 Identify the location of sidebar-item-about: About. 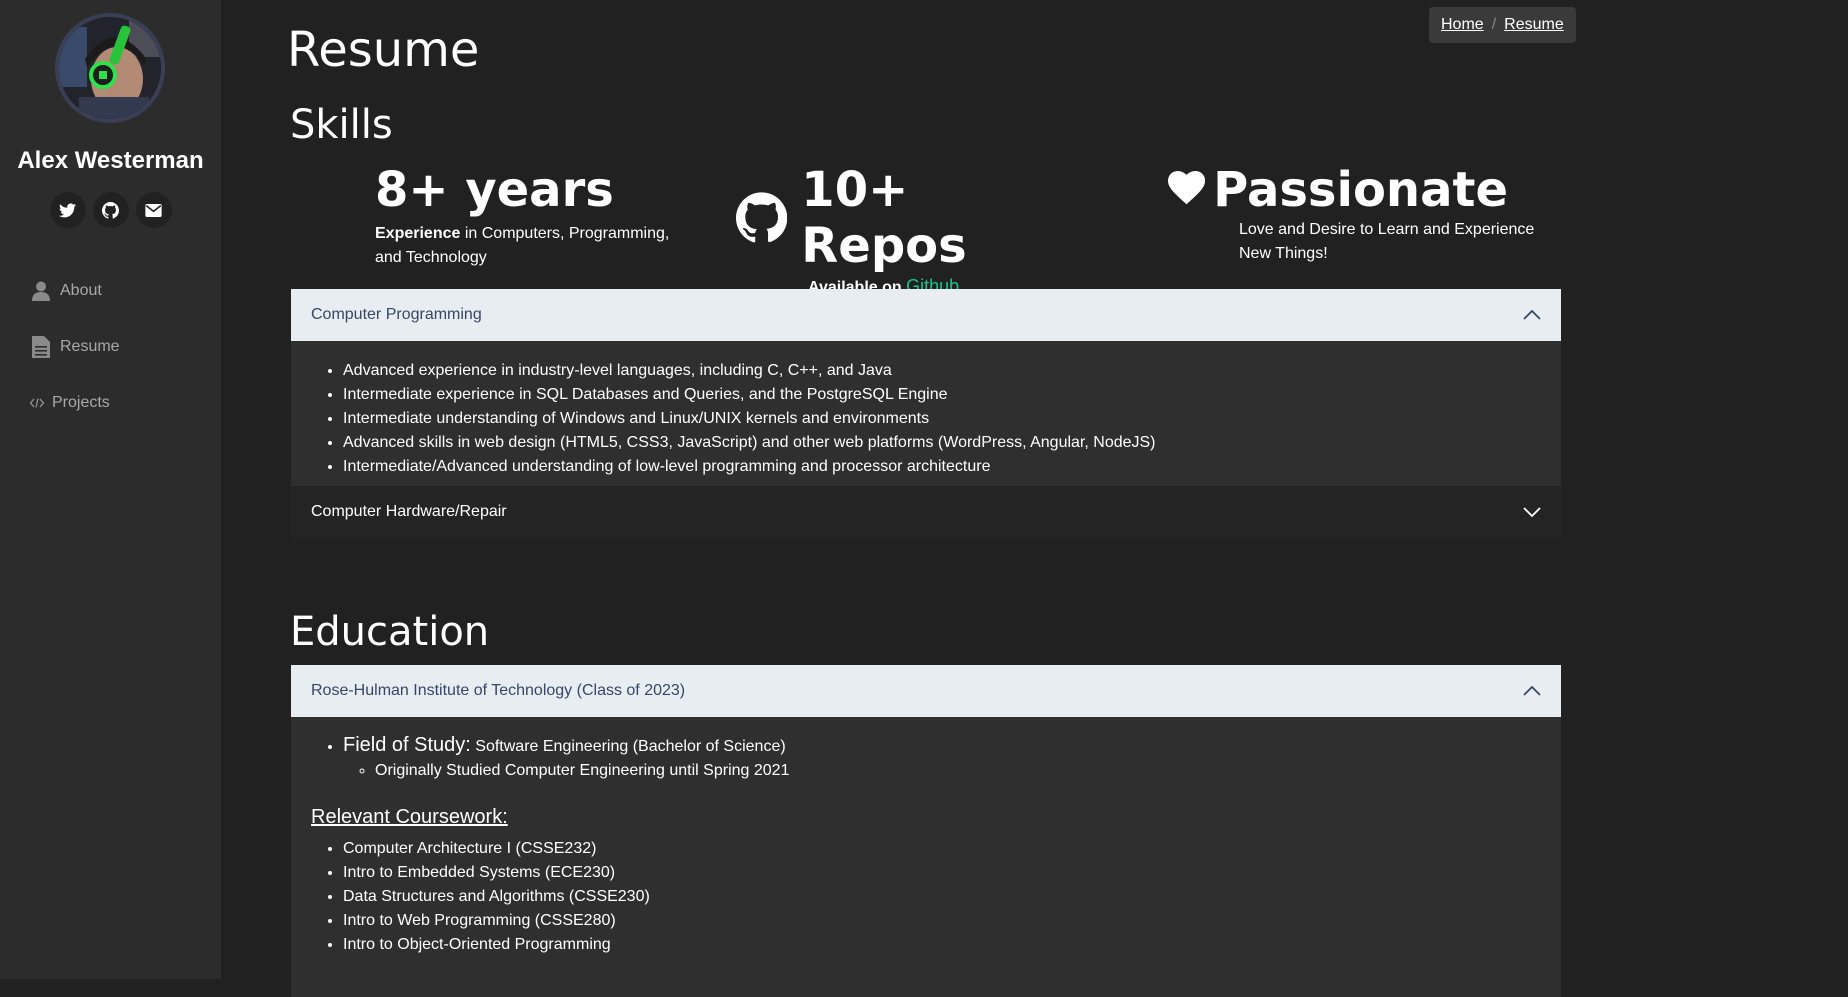
(75, 291).